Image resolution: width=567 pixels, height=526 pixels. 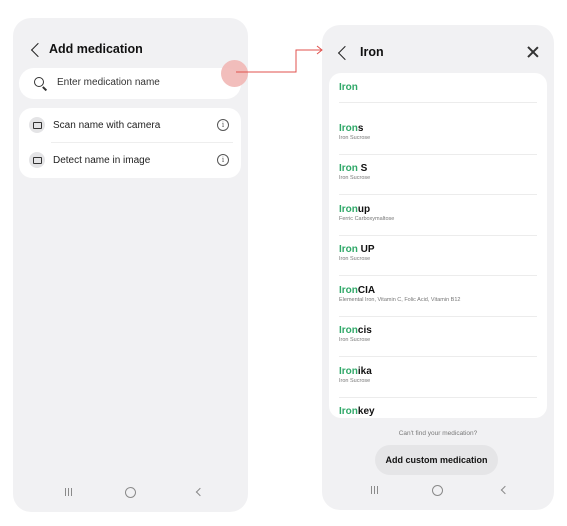 I want to click on result-name-rest: cis, so click(x=364, y=330).